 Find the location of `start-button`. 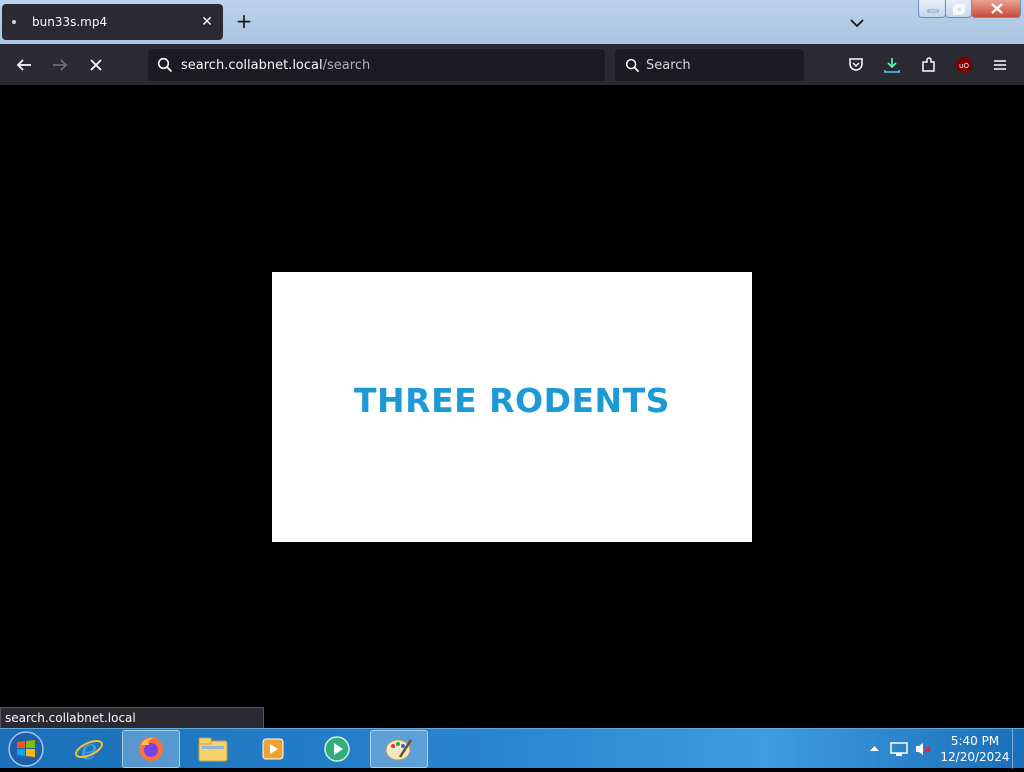

start-button is located at coordinates (26, 749).